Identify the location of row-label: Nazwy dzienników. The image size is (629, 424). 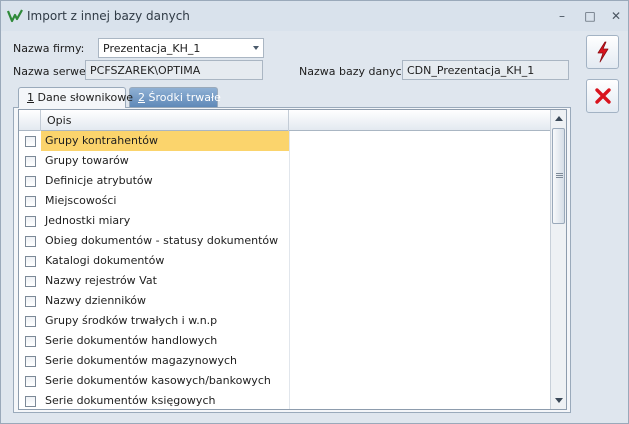
(96, 300).